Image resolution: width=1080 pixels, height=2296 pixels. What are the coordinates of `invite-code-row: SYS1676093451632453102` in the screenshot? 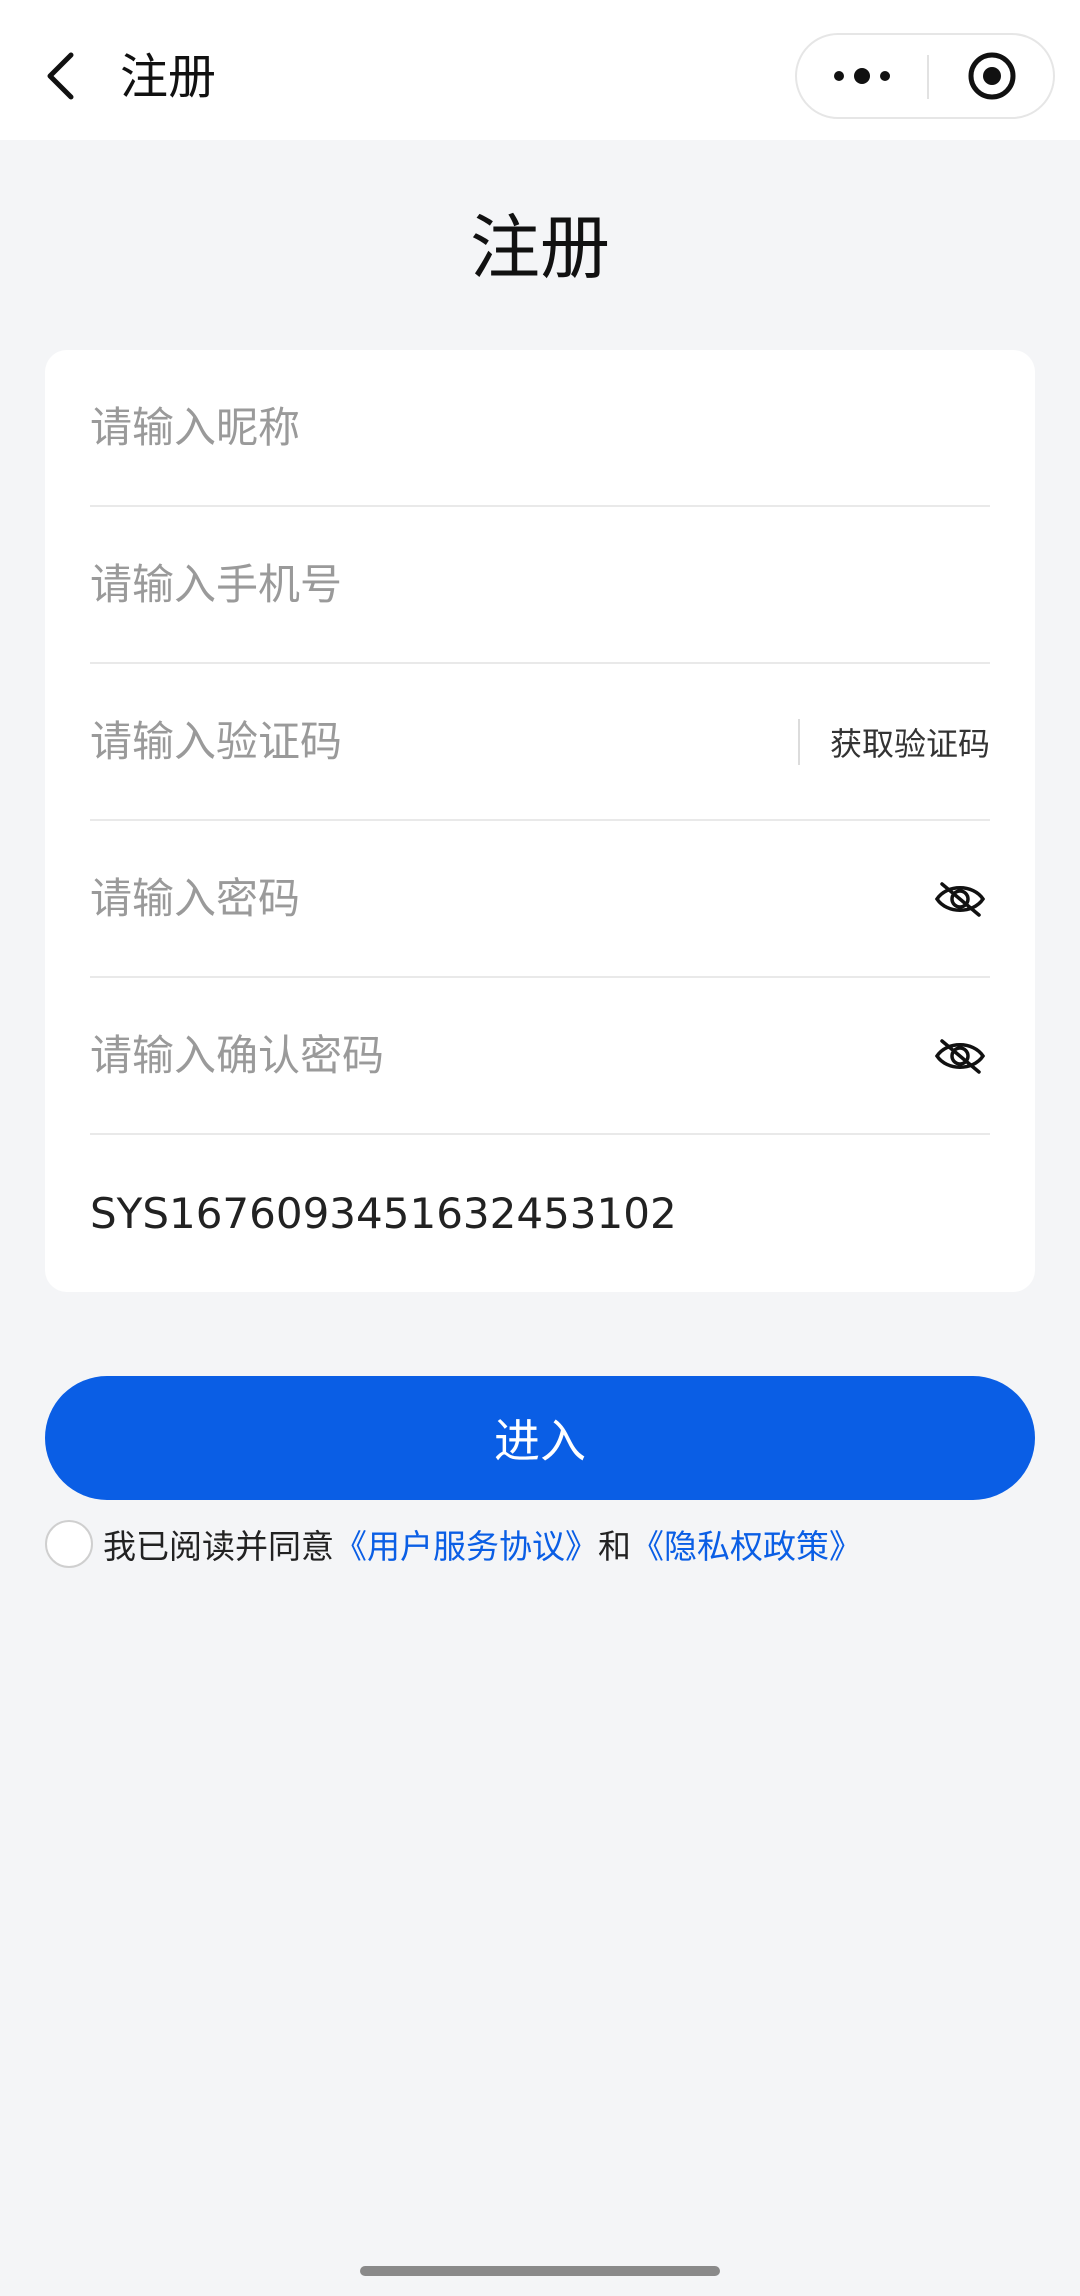 It's located at (540, 1213).